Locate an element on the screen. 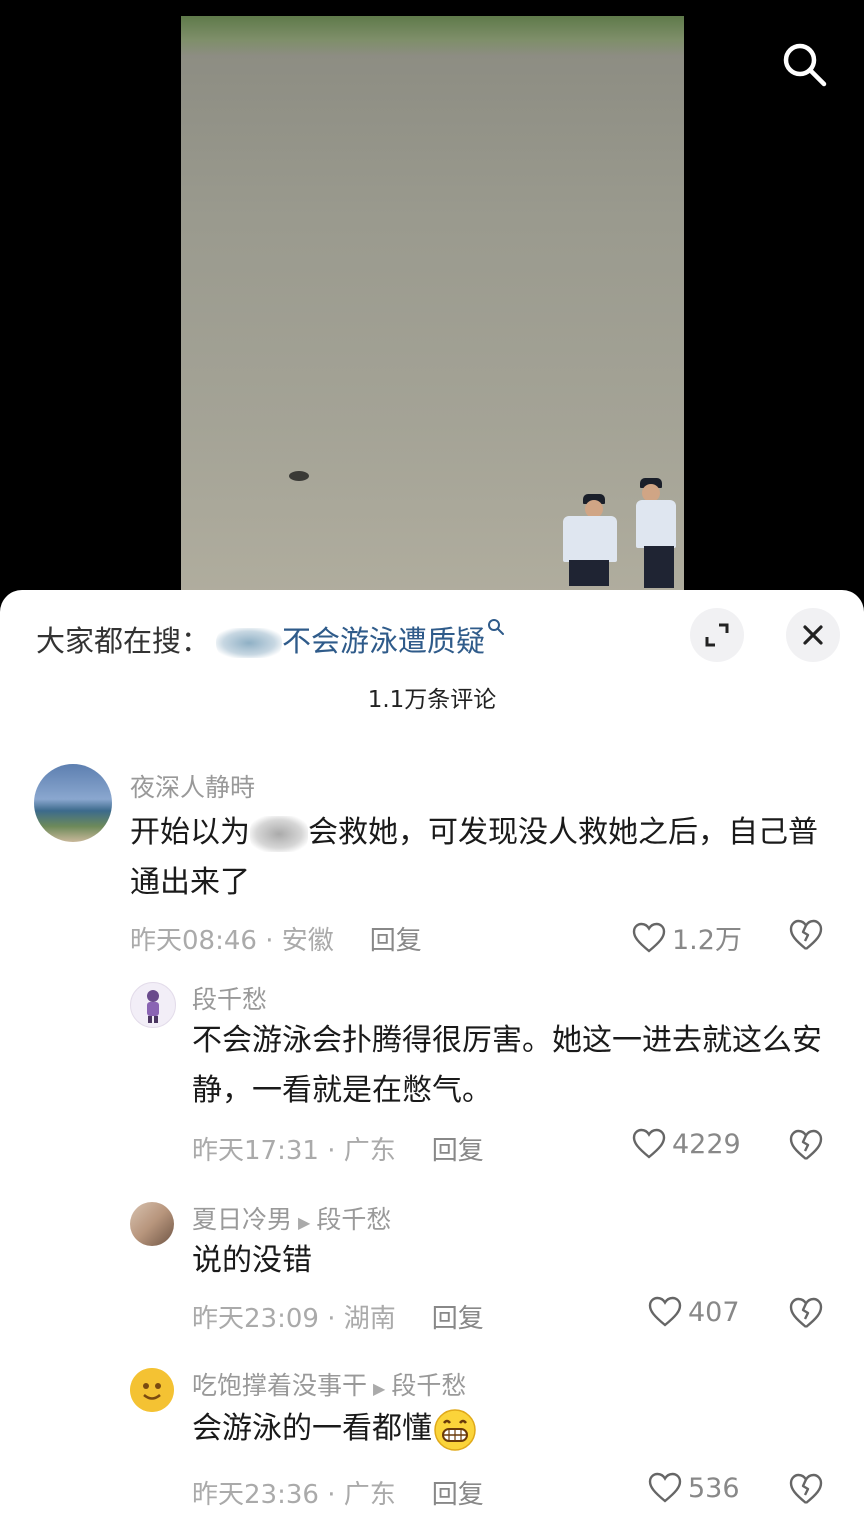 Image resolution: width=864 pixels, height=1530 pixels. comment-username: 夜深人静時 is located at coordinates (192, 786).